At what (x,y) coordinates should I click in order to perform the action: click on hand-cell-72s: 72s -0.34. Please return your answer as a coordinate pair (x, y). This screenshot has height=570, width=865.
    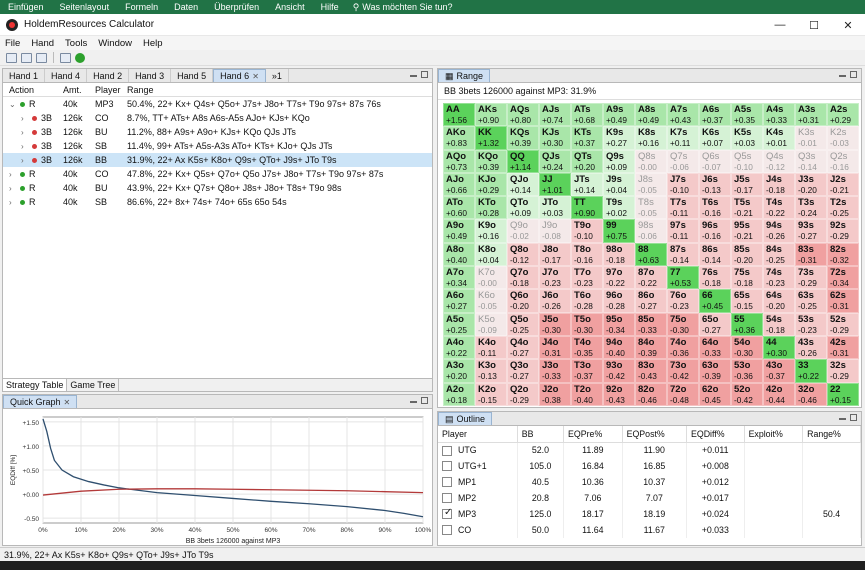
    Looking at the image, I should click on (843, 278).